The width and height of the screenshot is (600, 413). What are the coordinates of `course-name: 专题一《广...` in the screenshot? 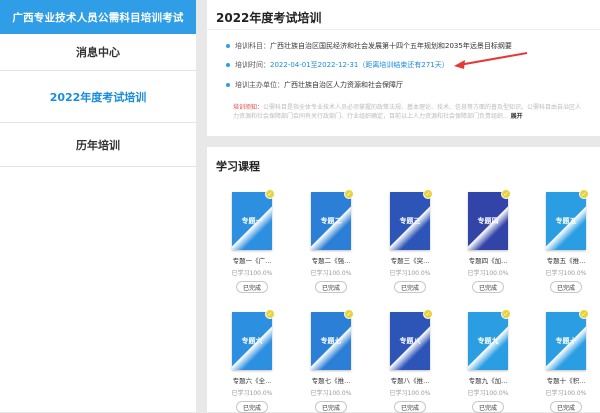 It's located at (252, 260).